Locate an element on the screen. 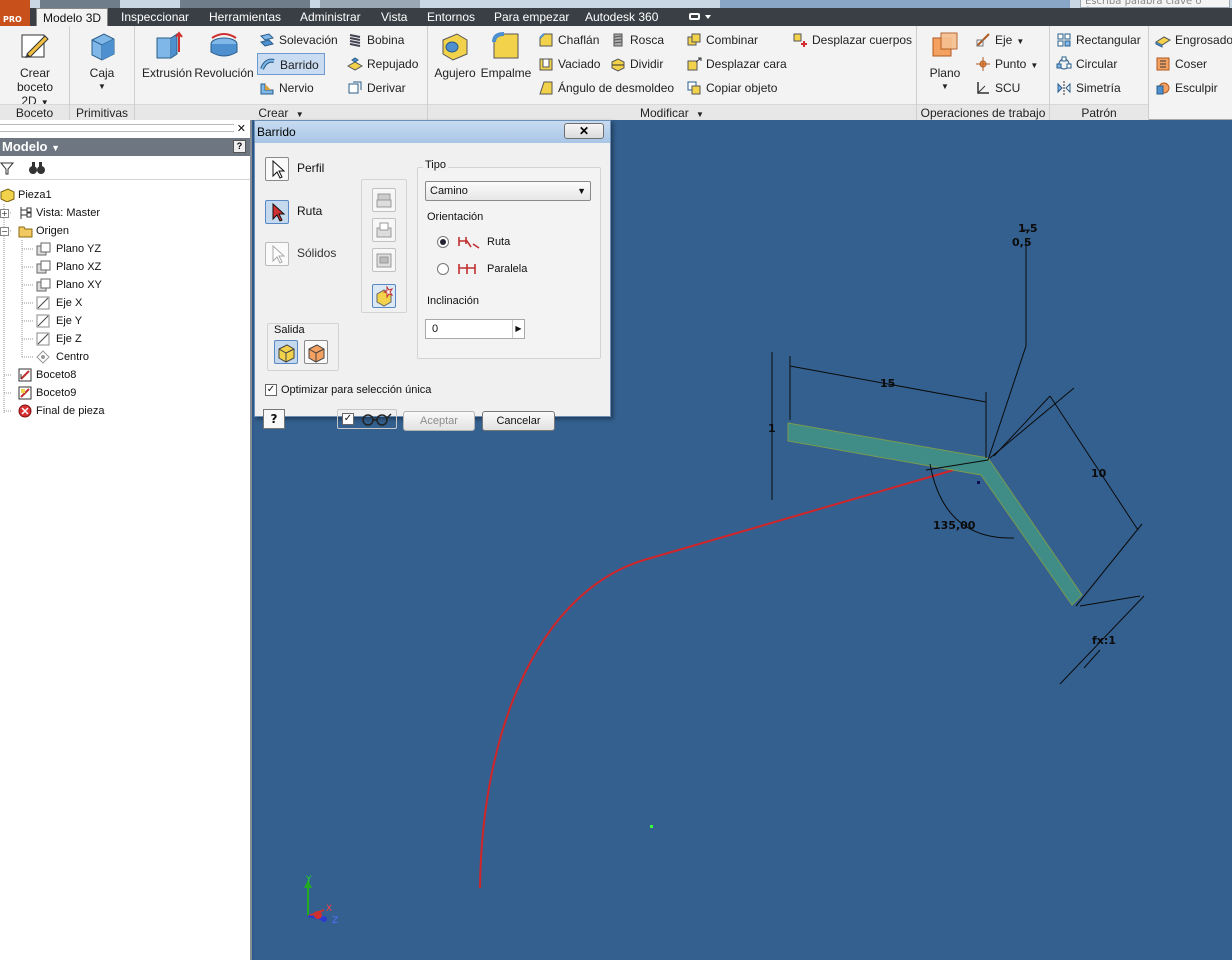  barrido-button: Barrido is located at coordinates (291, 64).